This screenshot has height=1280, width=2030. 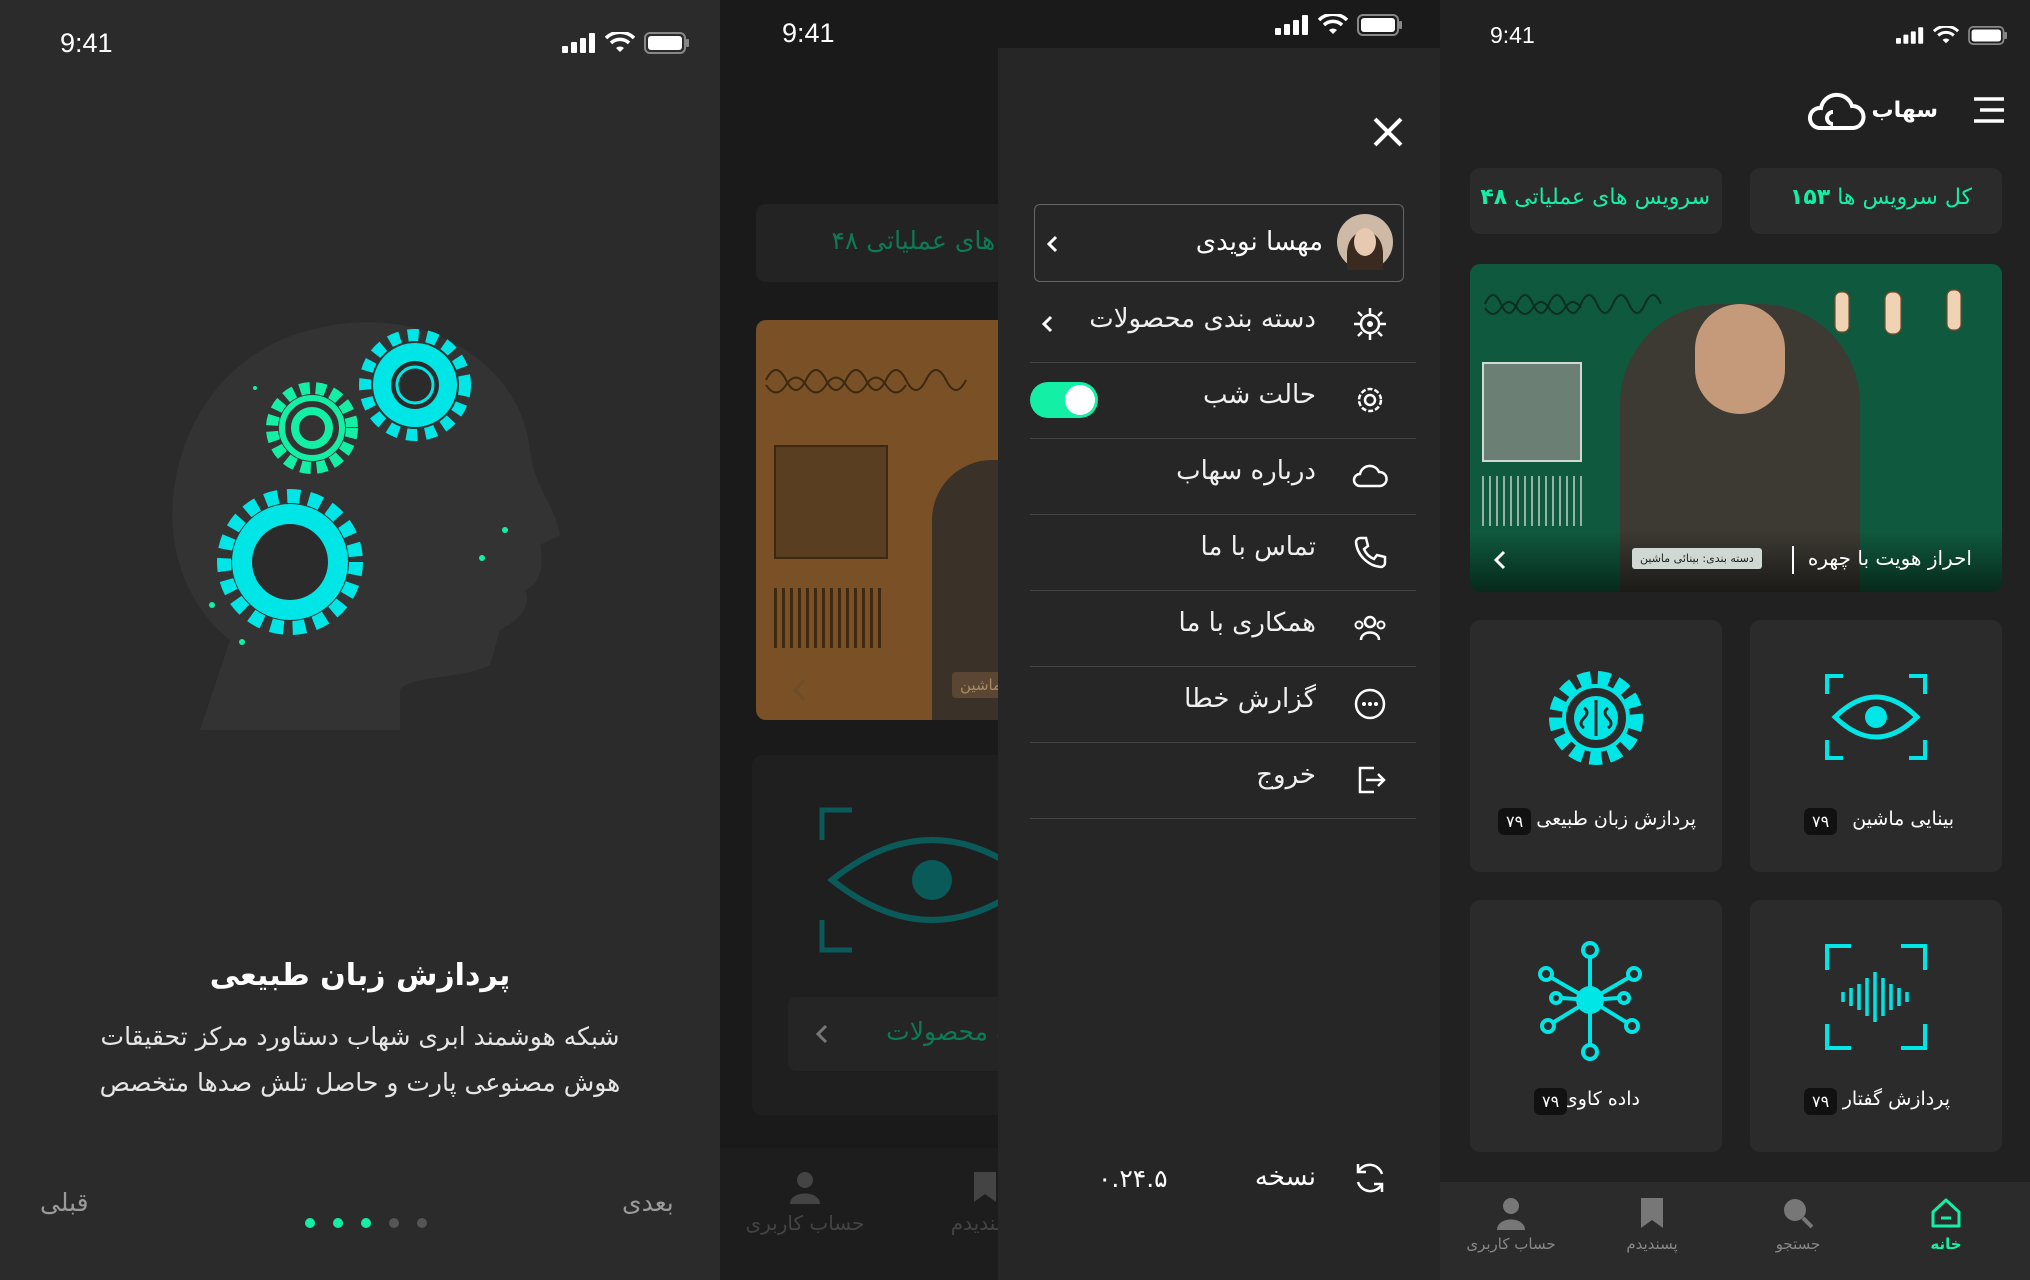 I want to click on menu-item-night-mode: حالت شب, so click(x=1223, y=400).